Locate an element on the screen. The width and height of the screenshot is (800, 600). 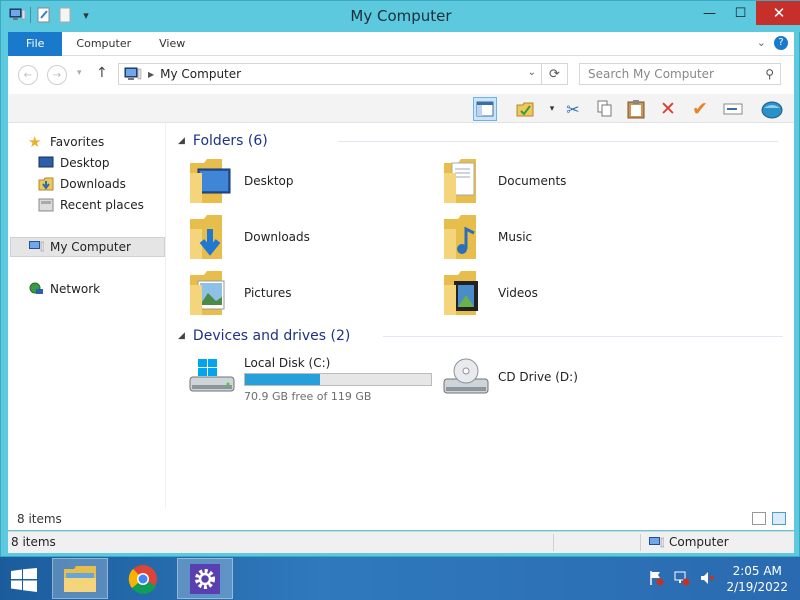
start-button is located at coordinates (25, 580).